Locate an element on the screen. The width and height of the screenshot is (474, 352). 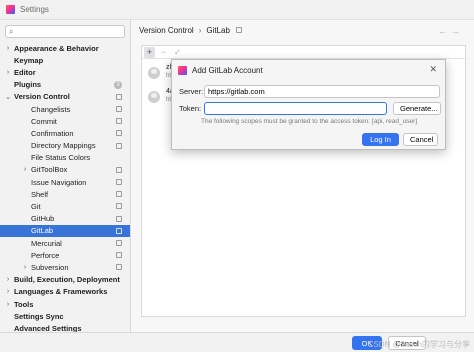
token-label: Token: is located at coordinates (190, 108).